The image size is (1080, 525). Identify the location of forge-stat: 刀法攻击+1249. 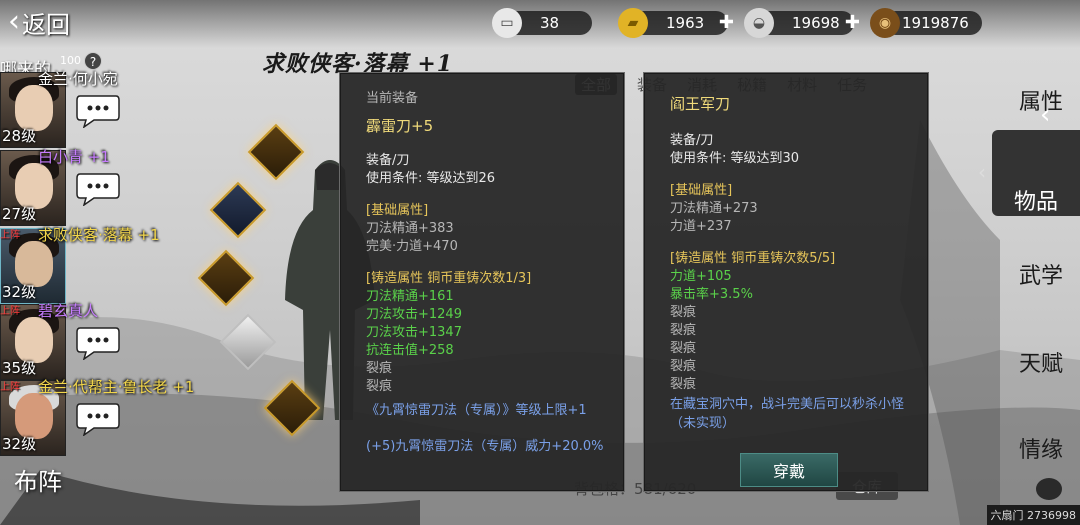
(414, 314).